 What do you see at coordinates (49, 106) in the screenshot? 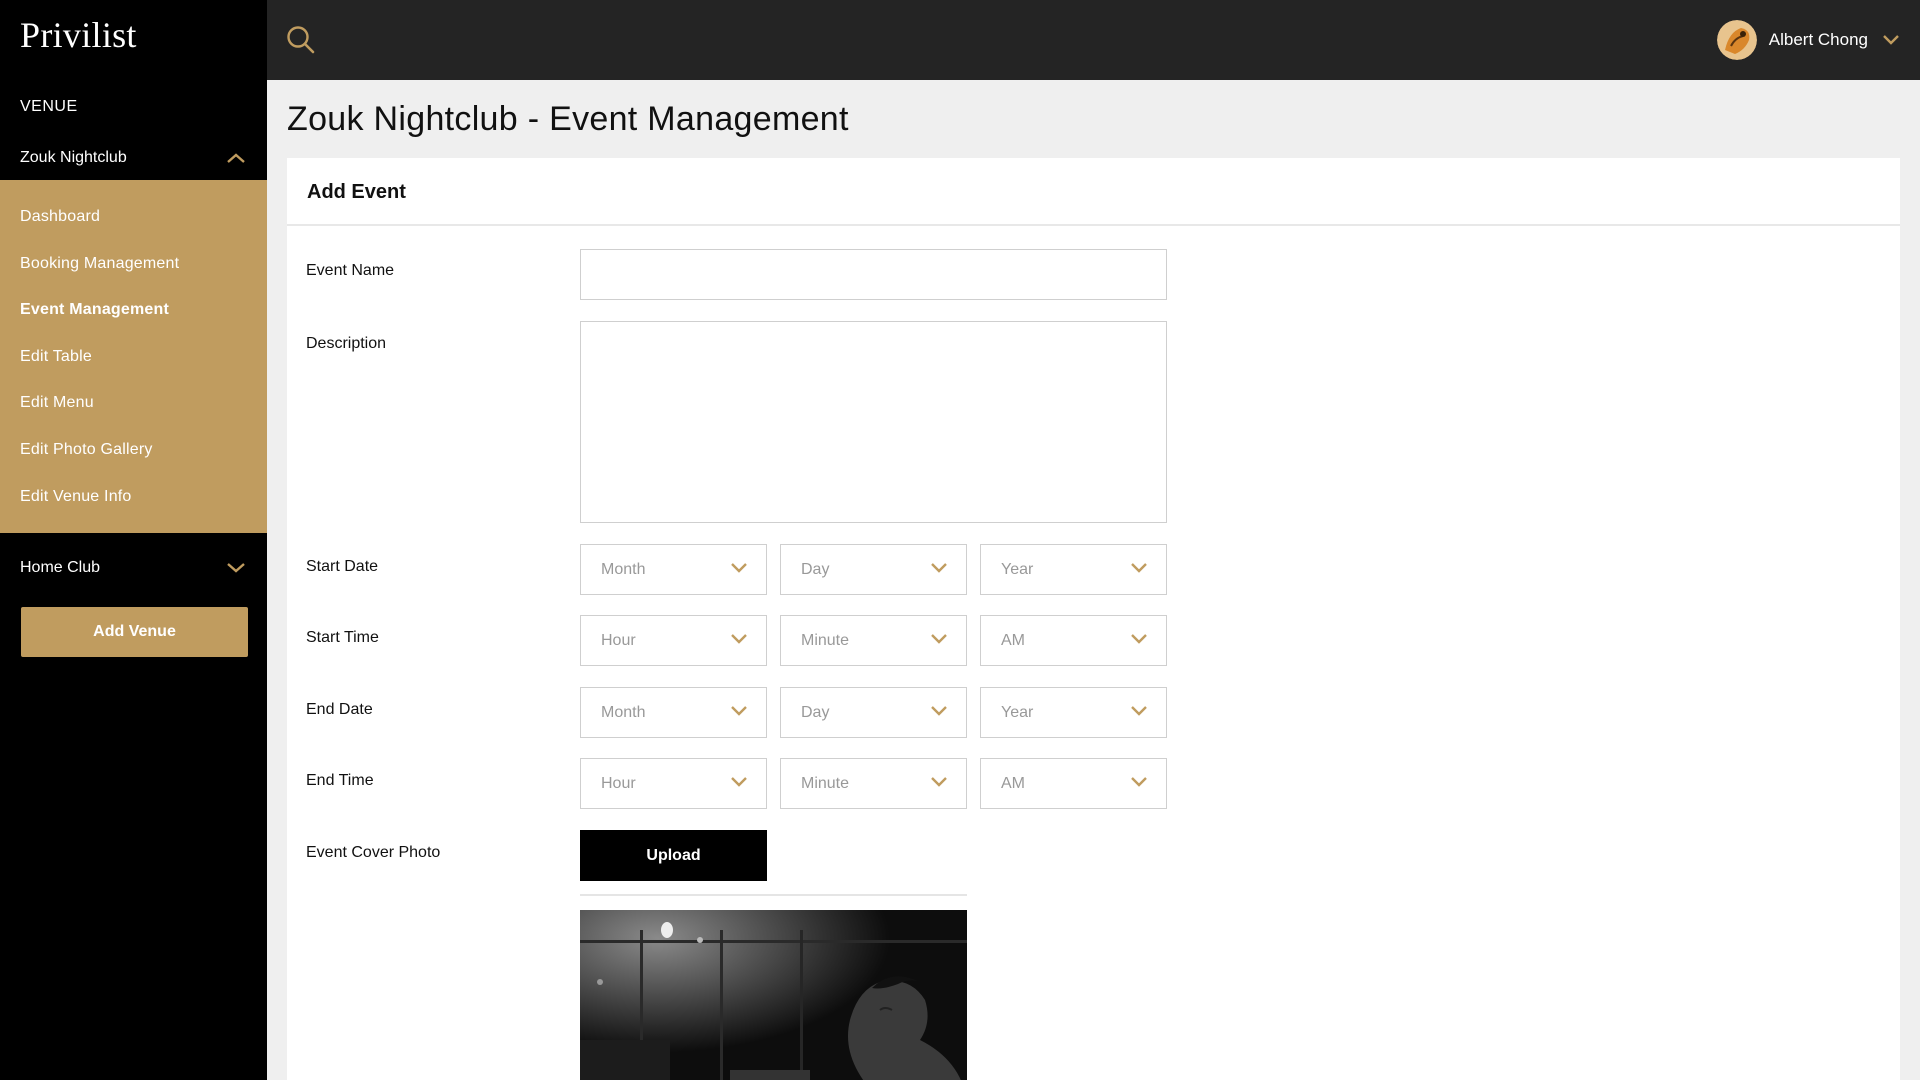
I see `venue-heading: VENUE` at bounding box center [49, 106].